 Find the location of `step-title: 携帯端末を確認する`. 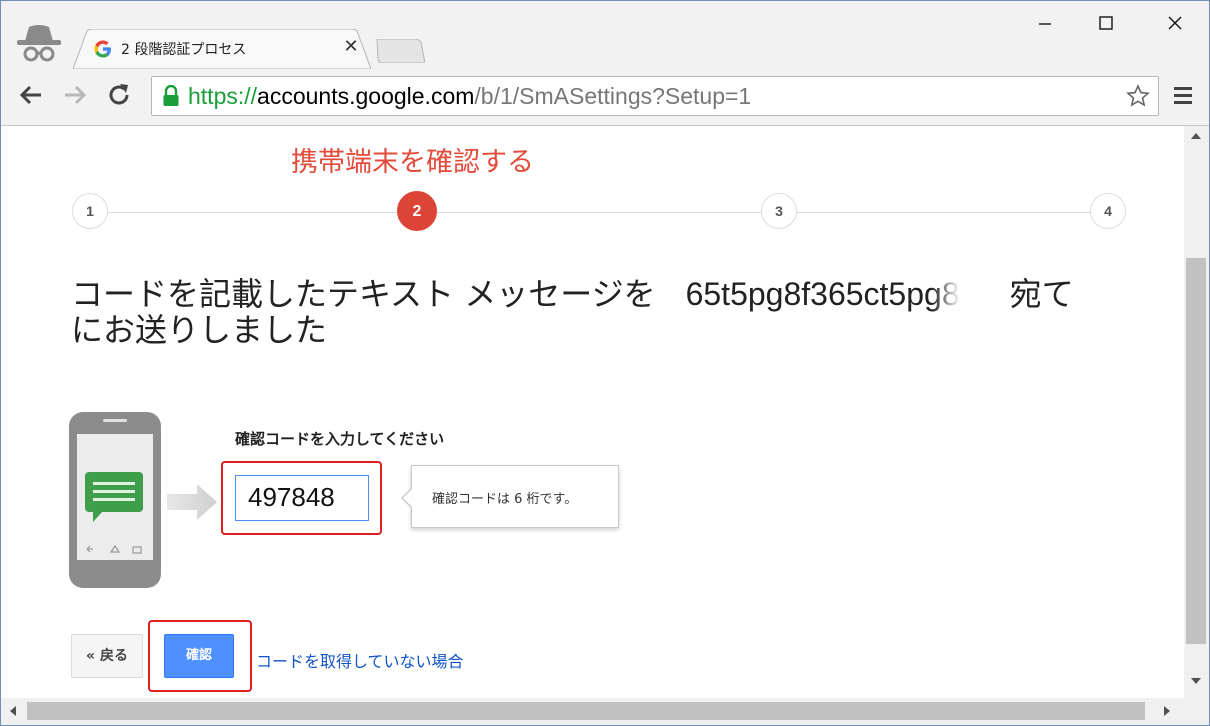

step-title: 携帯端末を確認する is located at coordinates (412, 162).